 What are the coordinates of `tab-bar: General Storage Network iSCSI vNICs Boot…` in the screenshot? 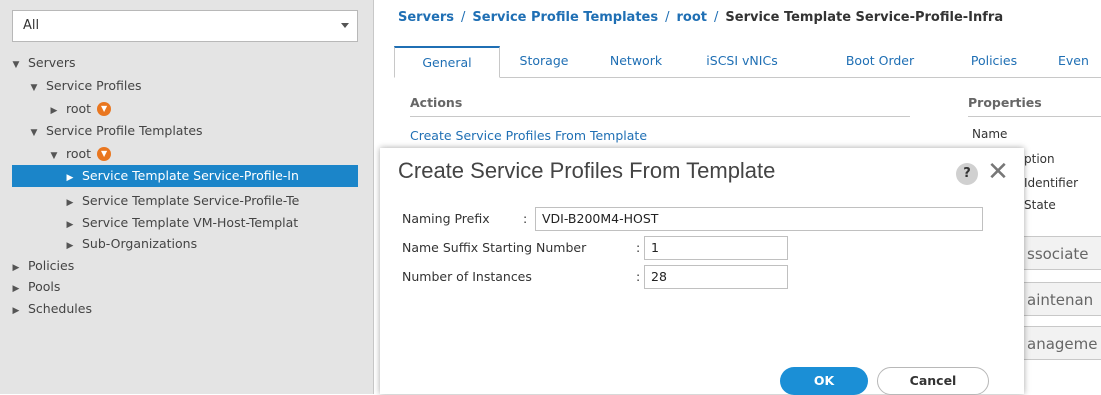 It's located at (747, 60).